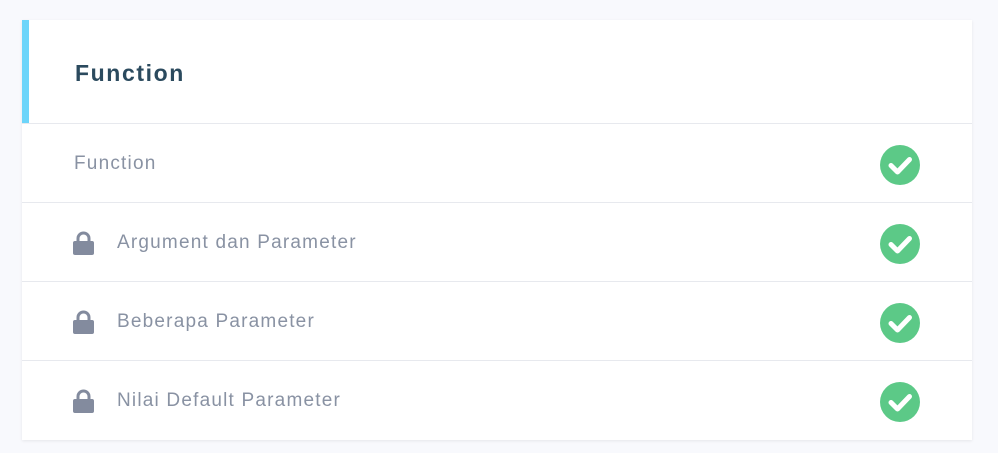  Describe the element at coordinates (130, 73) in the screenshot. I see `section-title: Function` at that location.